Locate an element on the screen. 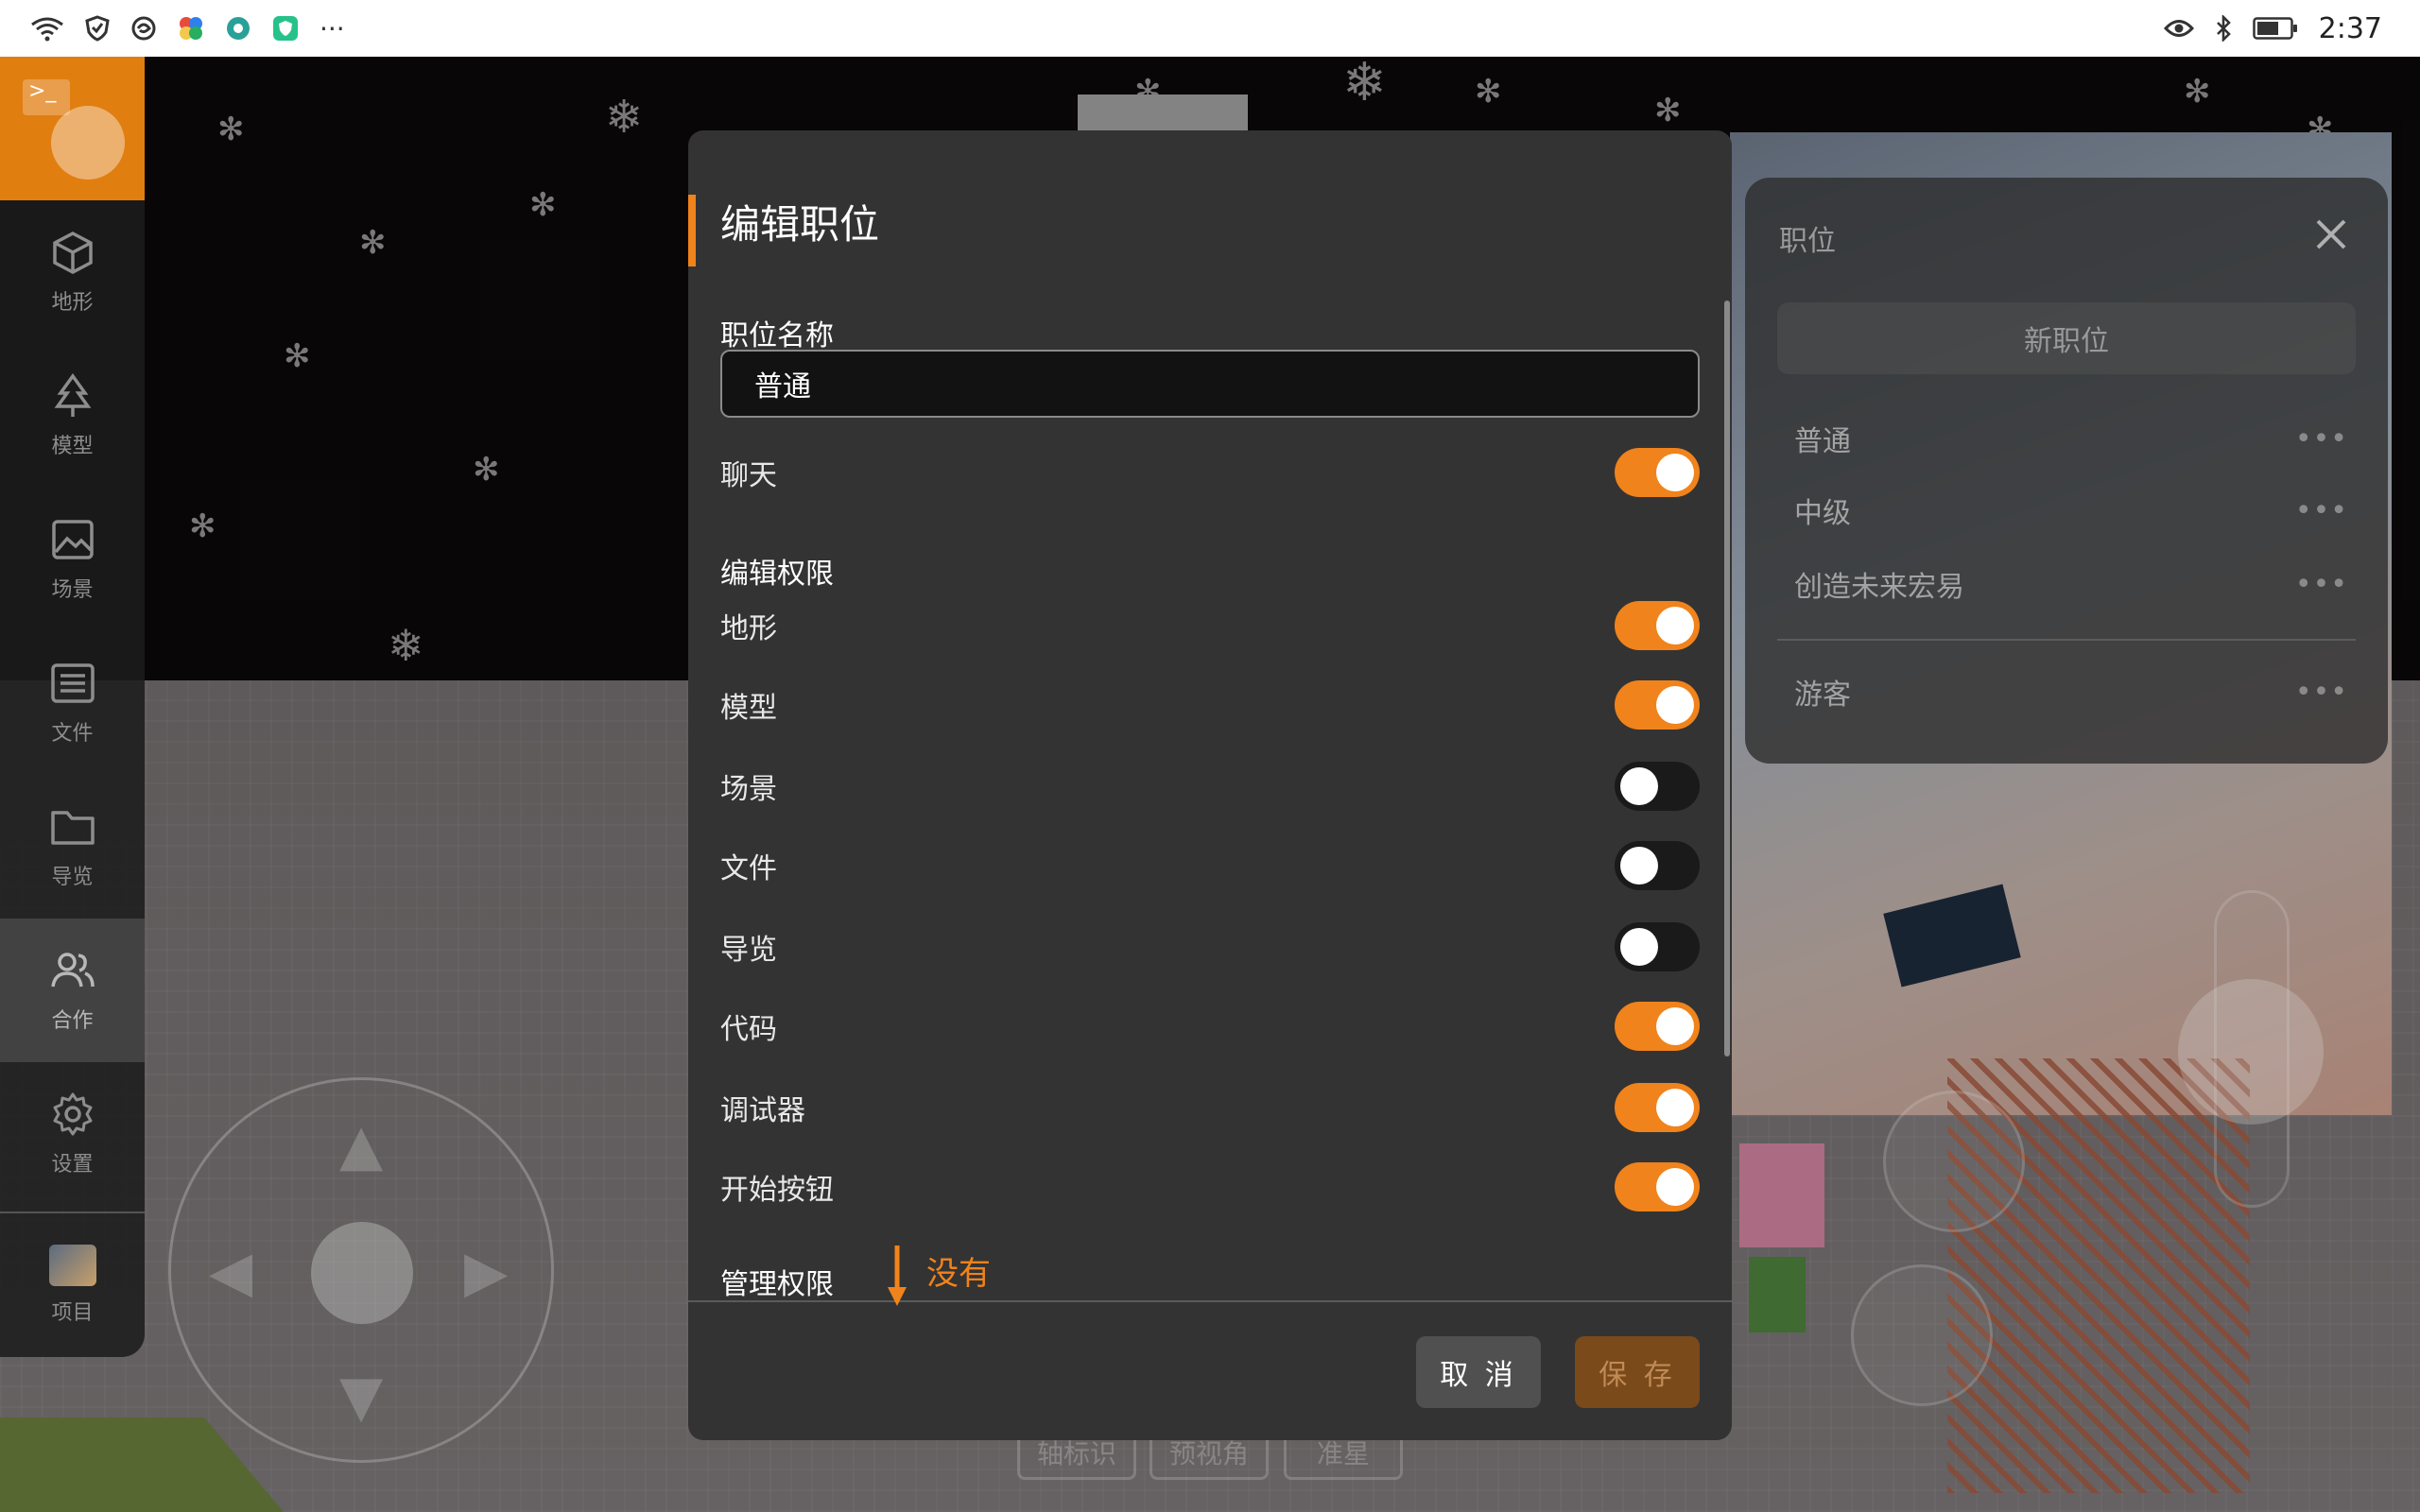 The height and width of the screenshot is (1512, 2420). permission-label: 模型 is located at coordinates (749, 708).